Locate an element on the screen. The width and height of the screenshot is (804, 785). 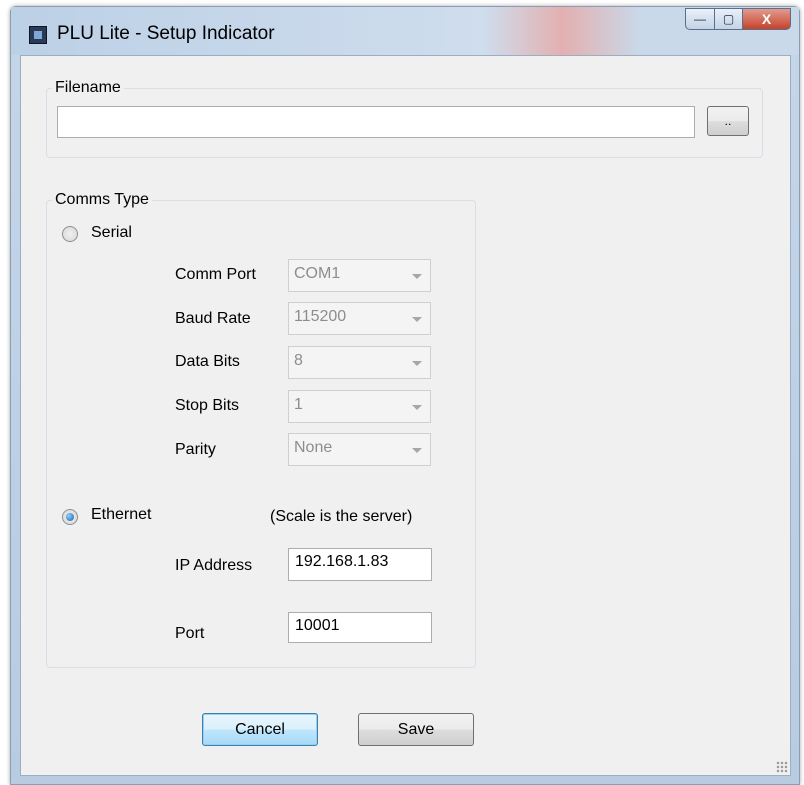
window-title: PLU Lite - Setup Indicator is located at coordinates (166, 33).